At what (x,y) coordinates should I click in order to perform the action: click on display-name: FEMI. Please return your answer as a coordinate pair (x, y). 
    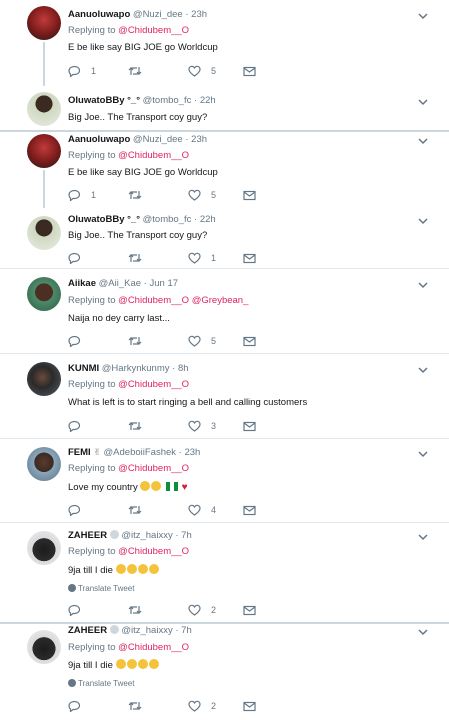
    Looking at the image, I should click on (79, 452).